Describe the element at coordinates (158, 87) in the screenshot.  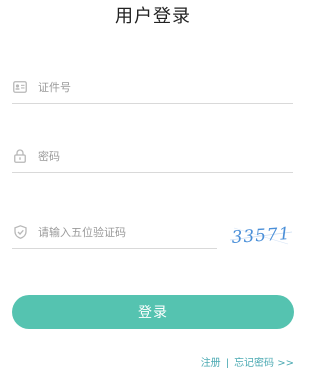
I see `id-number-input` at that location.